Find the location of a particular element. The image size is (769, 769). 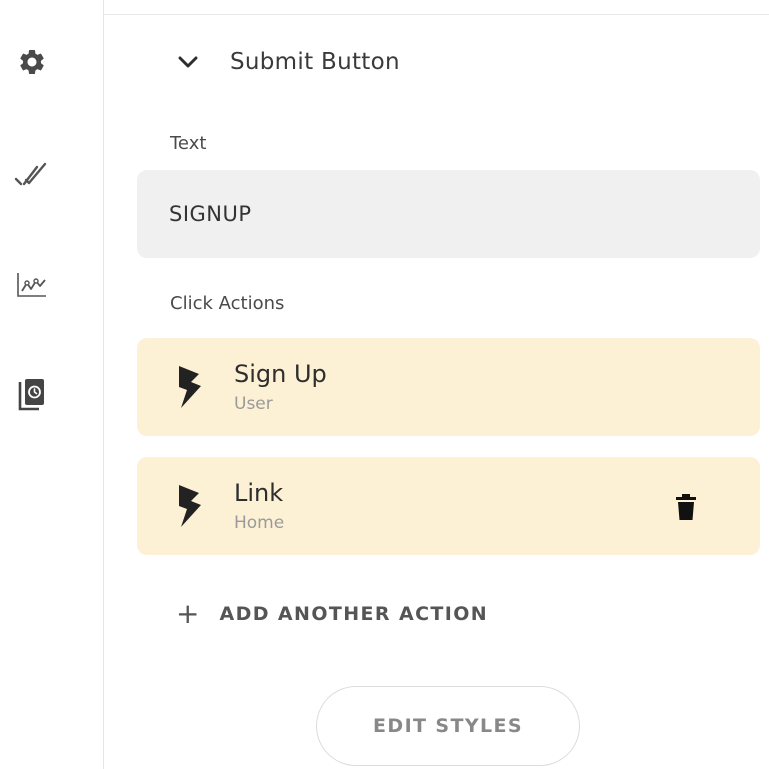

add-action-label: ADD ANOTHER ACTION is located at coordinates (354, 614).